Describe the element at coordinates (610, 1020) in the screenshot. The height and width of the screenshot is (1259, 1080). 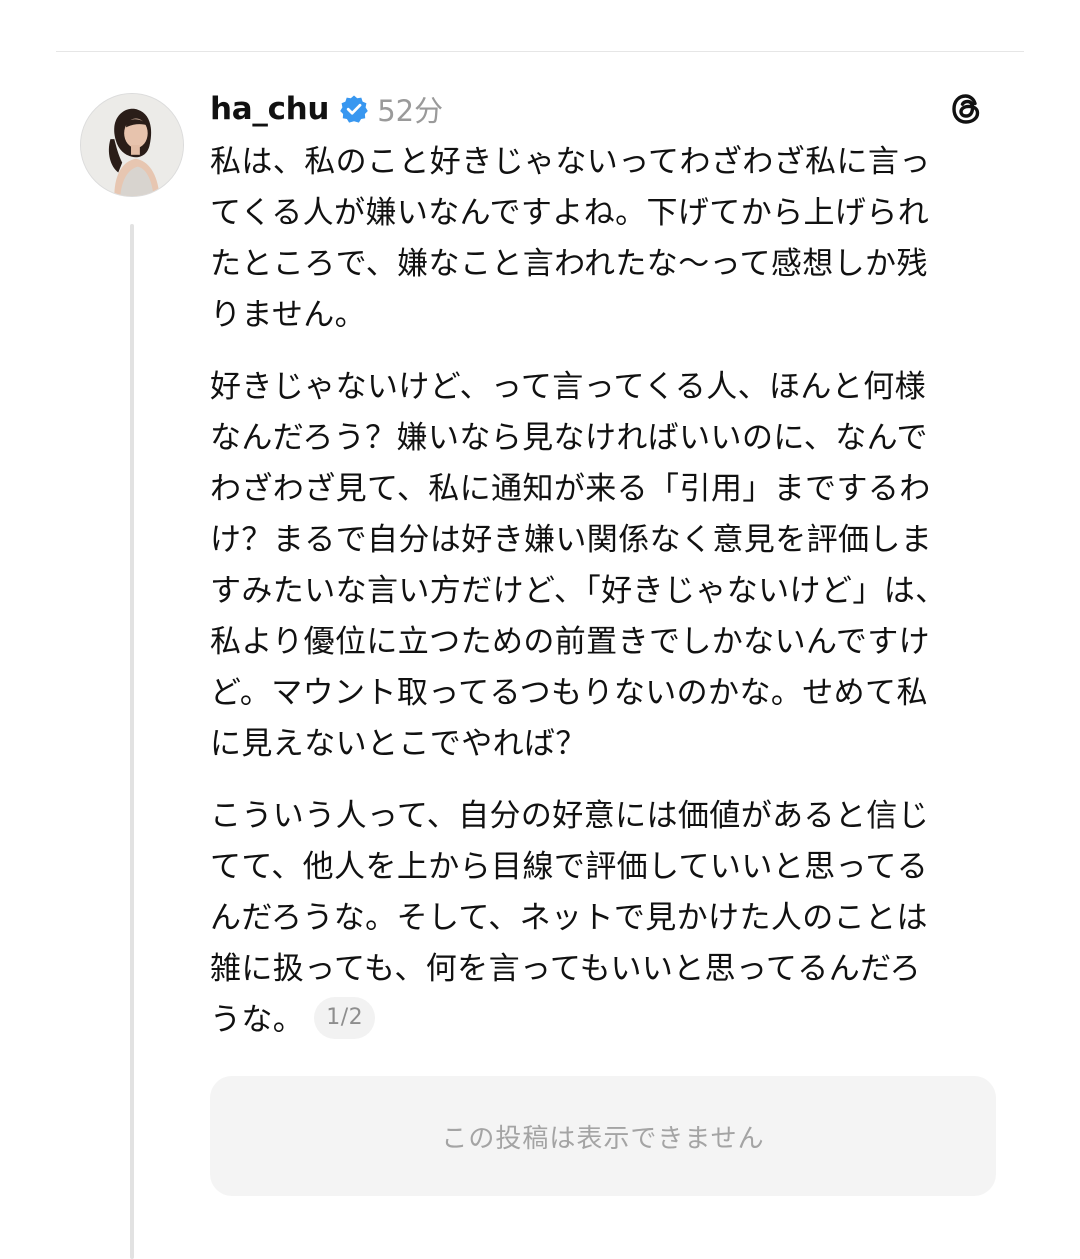
I see `post-text-line-last: うな。 1/2` at that location.